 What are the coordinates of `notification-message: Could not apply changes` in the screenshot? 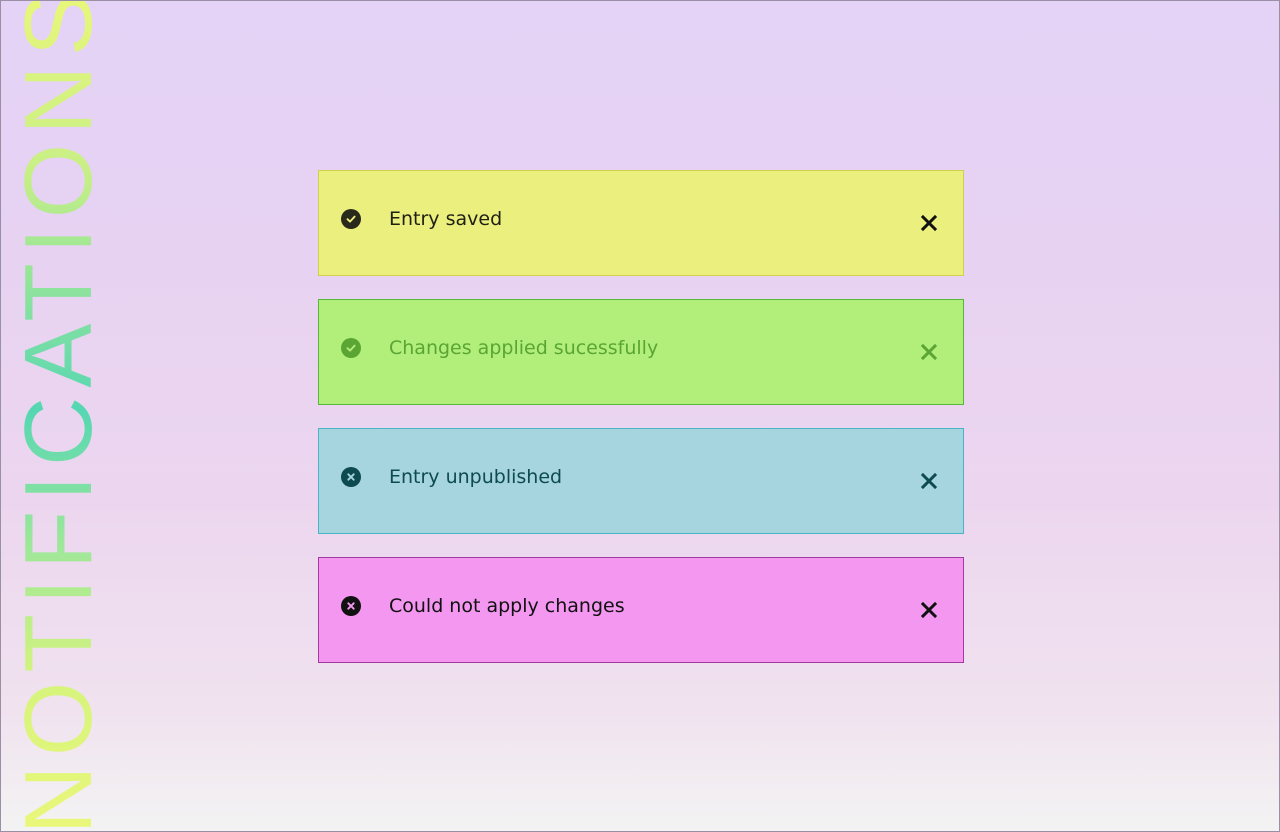 It's located at (507, 606).